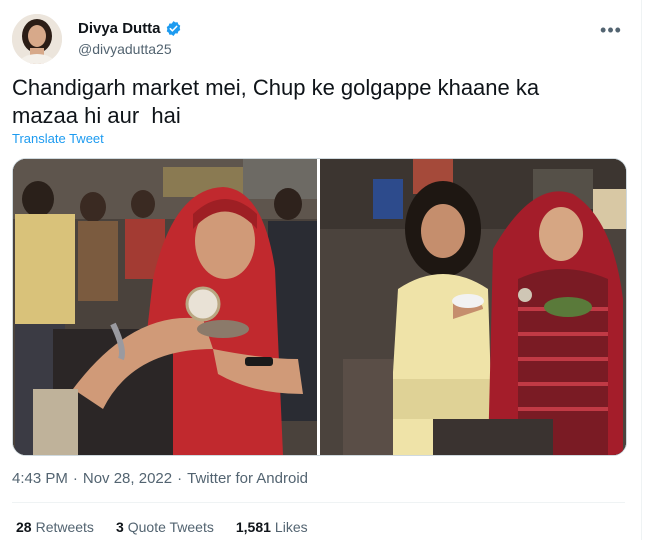  Describe the element at coordinates (58, 138) in the screenshot. I see `translate-tweet-link: Translate Tweet` at that location.